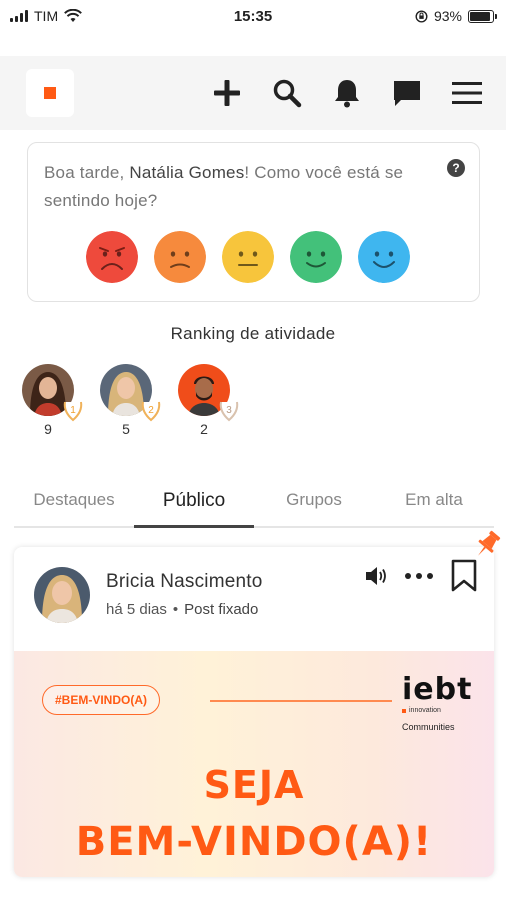 Image resolution: width=506 pixels, height=900 pixels. What do you see at coordinates (253, 16) in the screenshot?
I see `status-bar: TIM 15:35 93%` at bounding box center [253, 16].